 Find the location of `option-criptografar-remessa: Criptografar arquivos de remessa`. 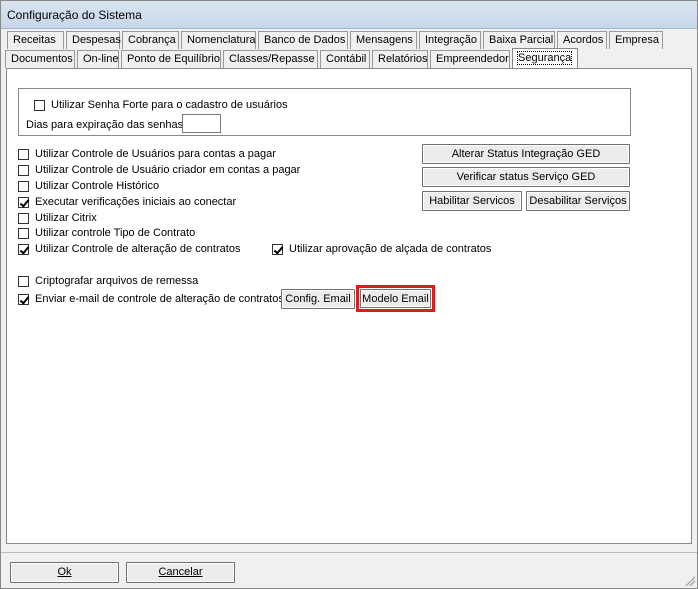

option-criptografar-remessa: Criptografar arquivos de remessa is located at coordinates (108, 281).